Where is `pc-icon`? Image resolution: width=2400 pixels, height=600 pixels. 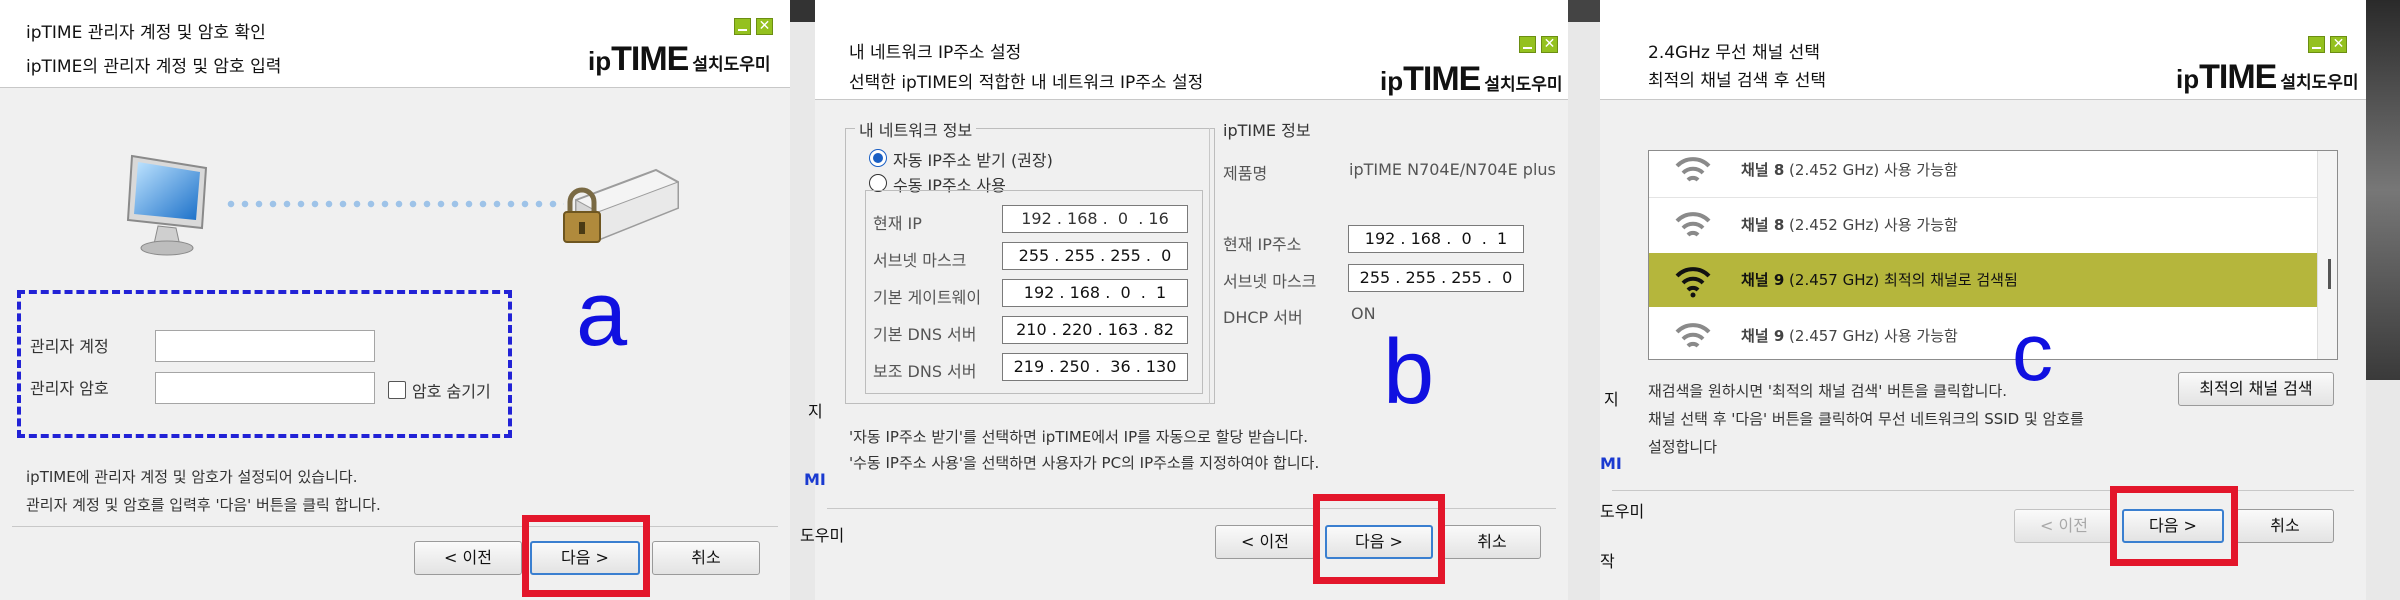 pc-icon is located at coordinates (167, 205).